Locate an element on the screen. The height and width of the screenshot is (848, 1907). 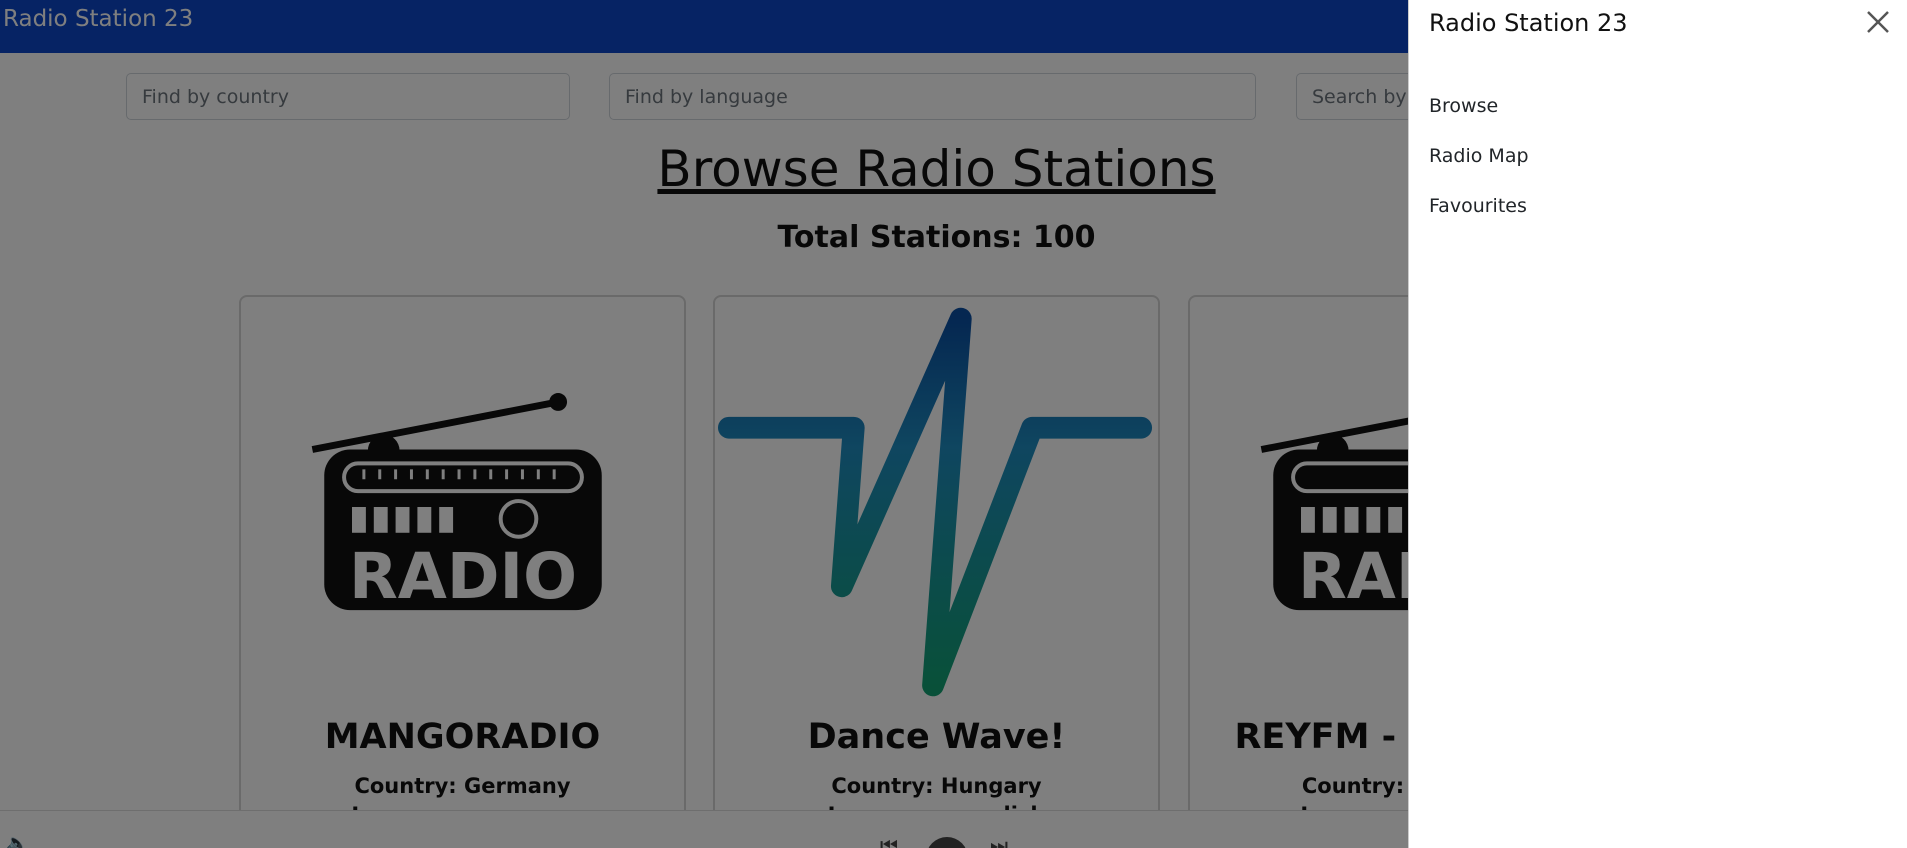
offcanvas-title: Radio Station 23 is located at coordinates (1528, 23).